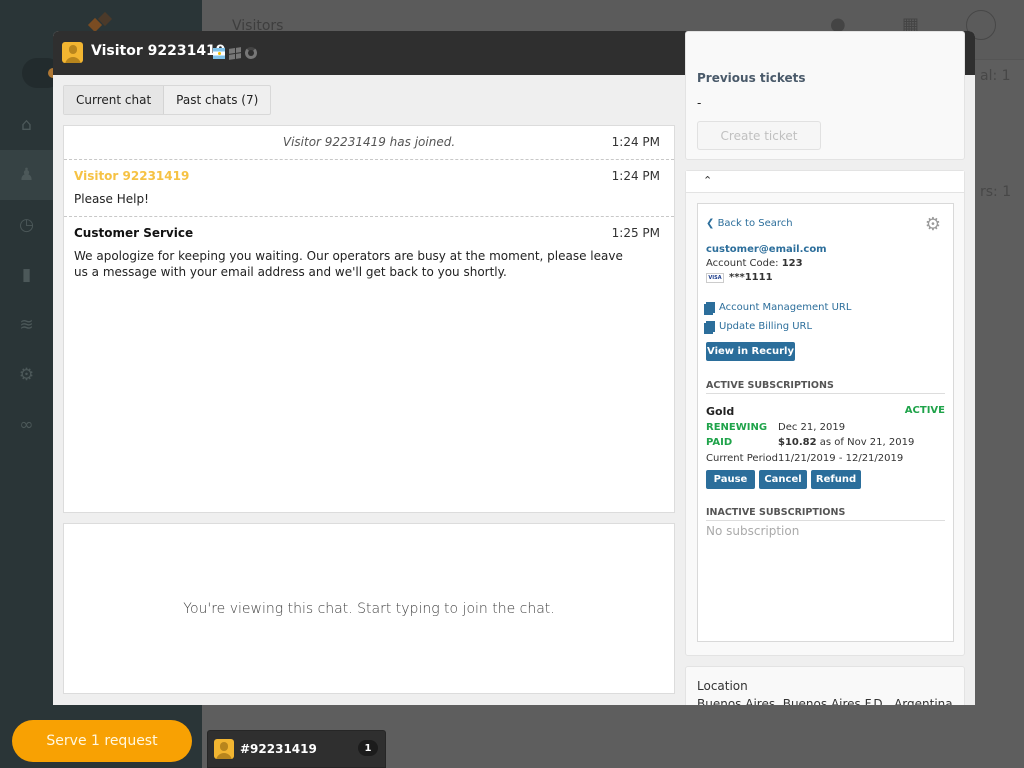 The image size is (1024, 768). What do you see at coordinates (715, 277) in the screenshot?
I see `visa-icon: VISA` at bounding box center [715, 277].